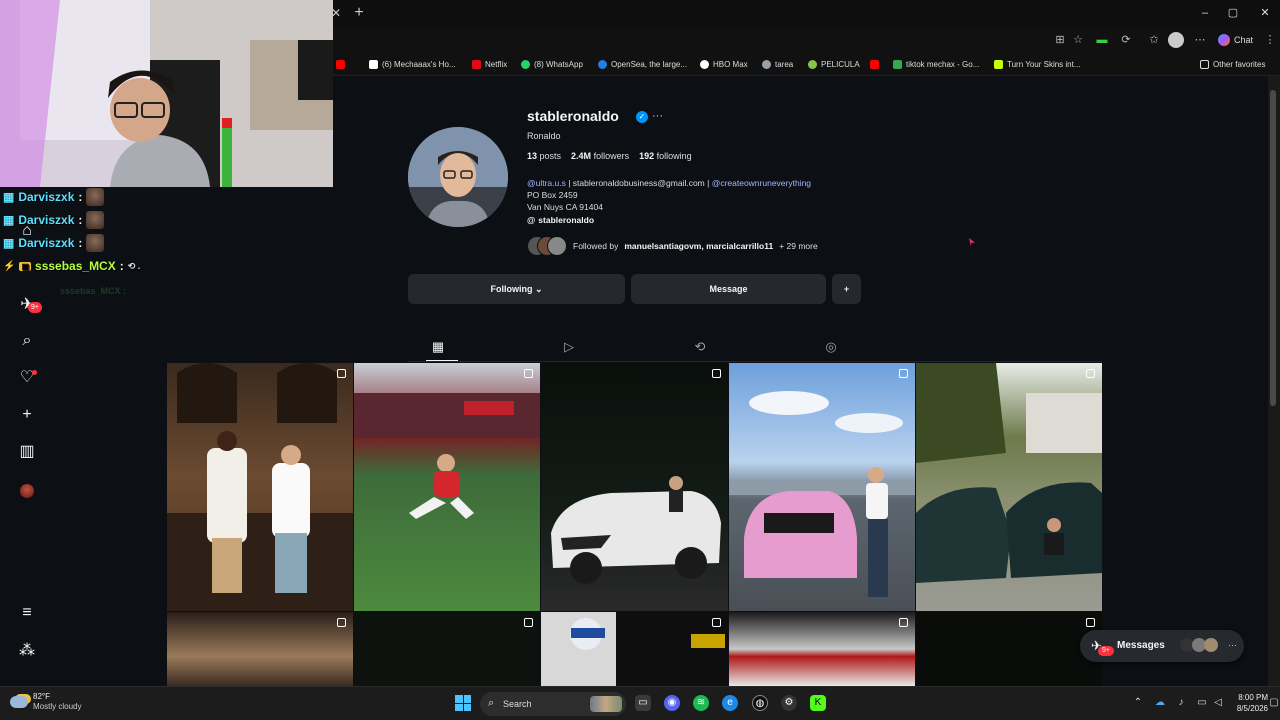 This screenshot has width=1280, height=720. I want to click on posts-grid-icon: ▦, so click(438, 347).